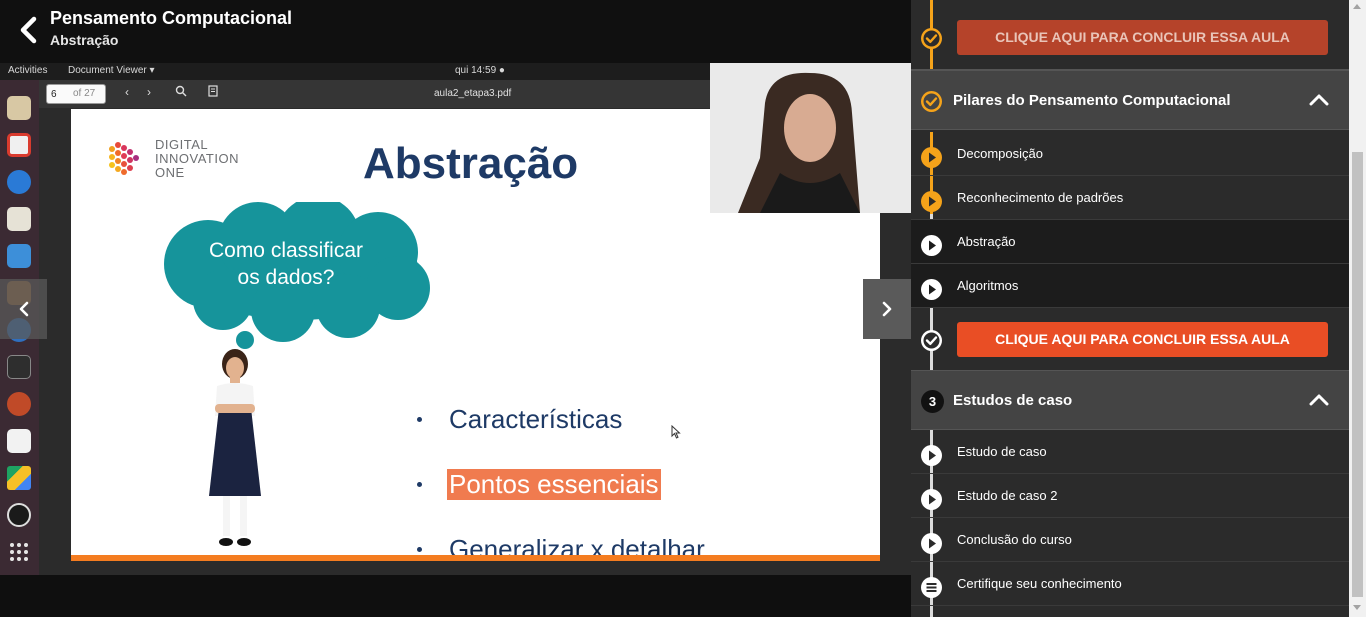 Image resolution: width=1366 pixels, height=617 pixels. Describe the element at coordinates (1002, 451) in the screenshot. I see `lesson-label: Estudo de caso` at that location.